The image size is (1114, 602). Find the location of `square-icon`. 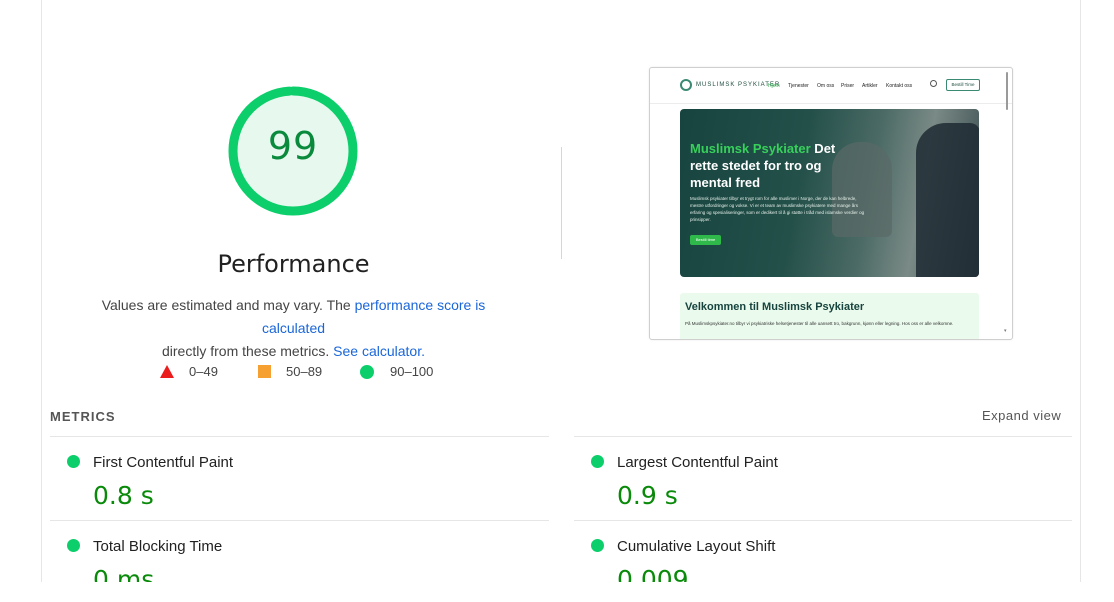

square-icon is located at coordinates (264, 371).